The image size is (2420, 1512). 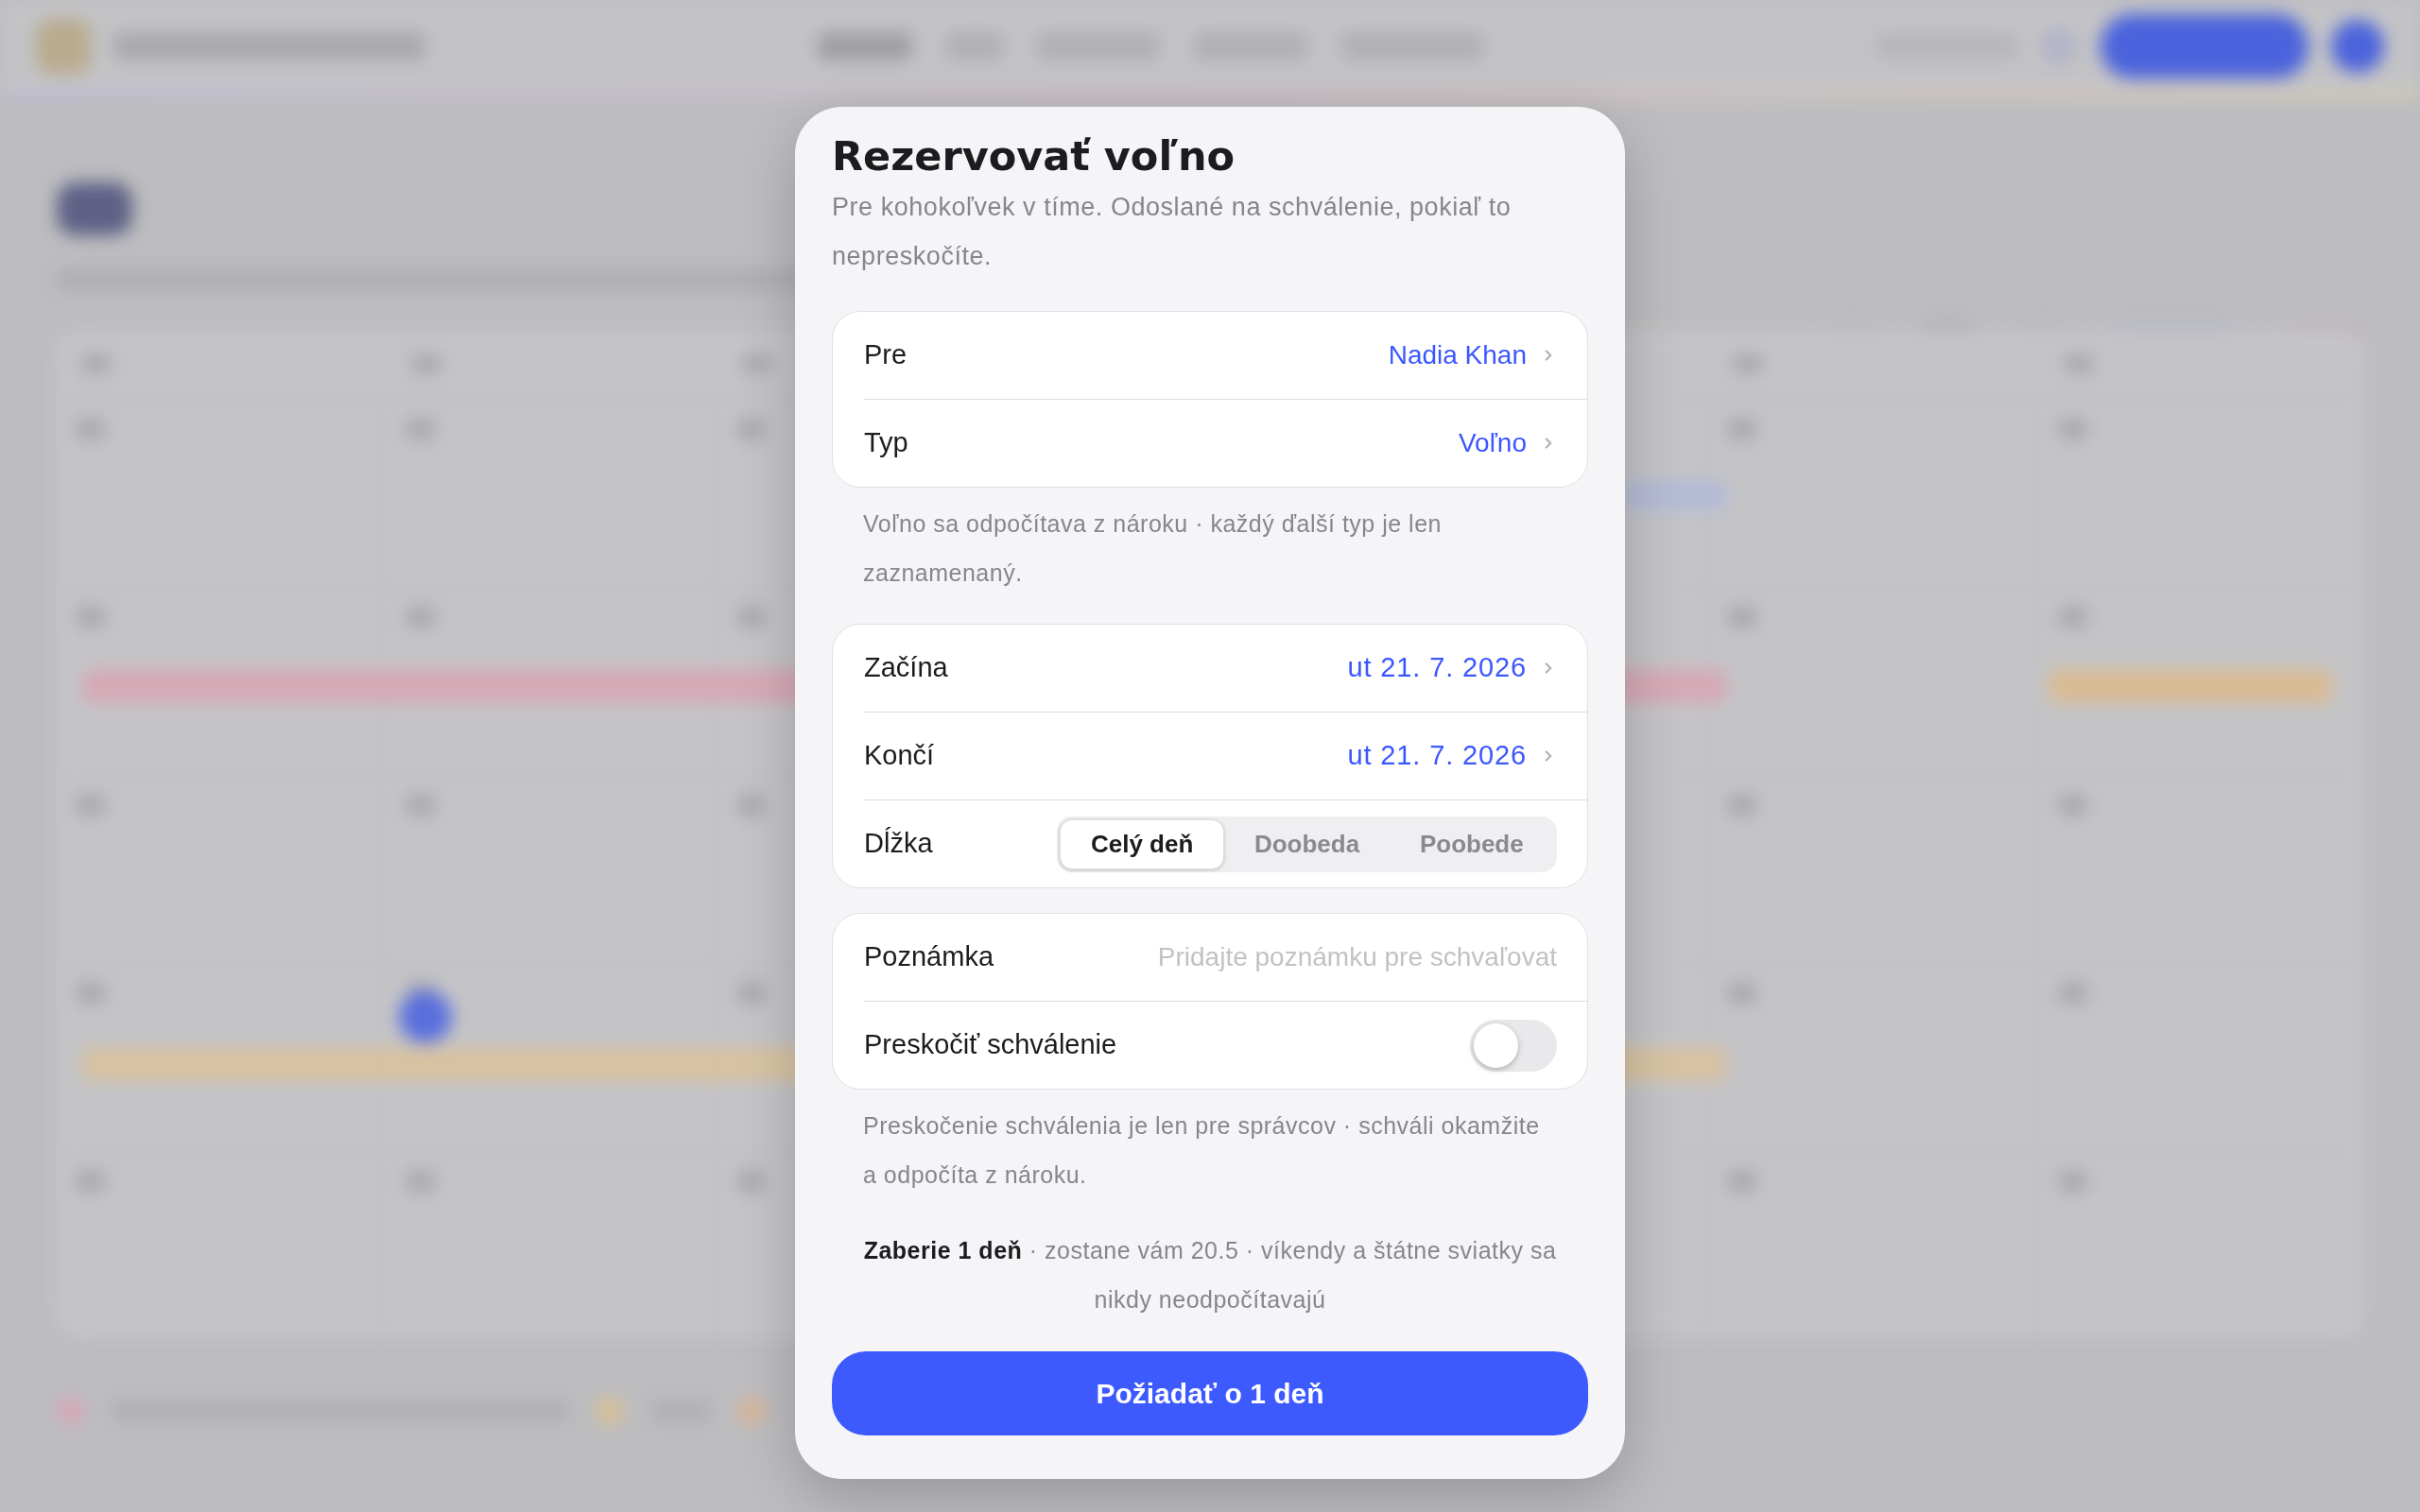 What do you see at coordinates (898, 843) in the screenshot?
I see `field-label: Dĺžka` at bounding box center [898, 843].